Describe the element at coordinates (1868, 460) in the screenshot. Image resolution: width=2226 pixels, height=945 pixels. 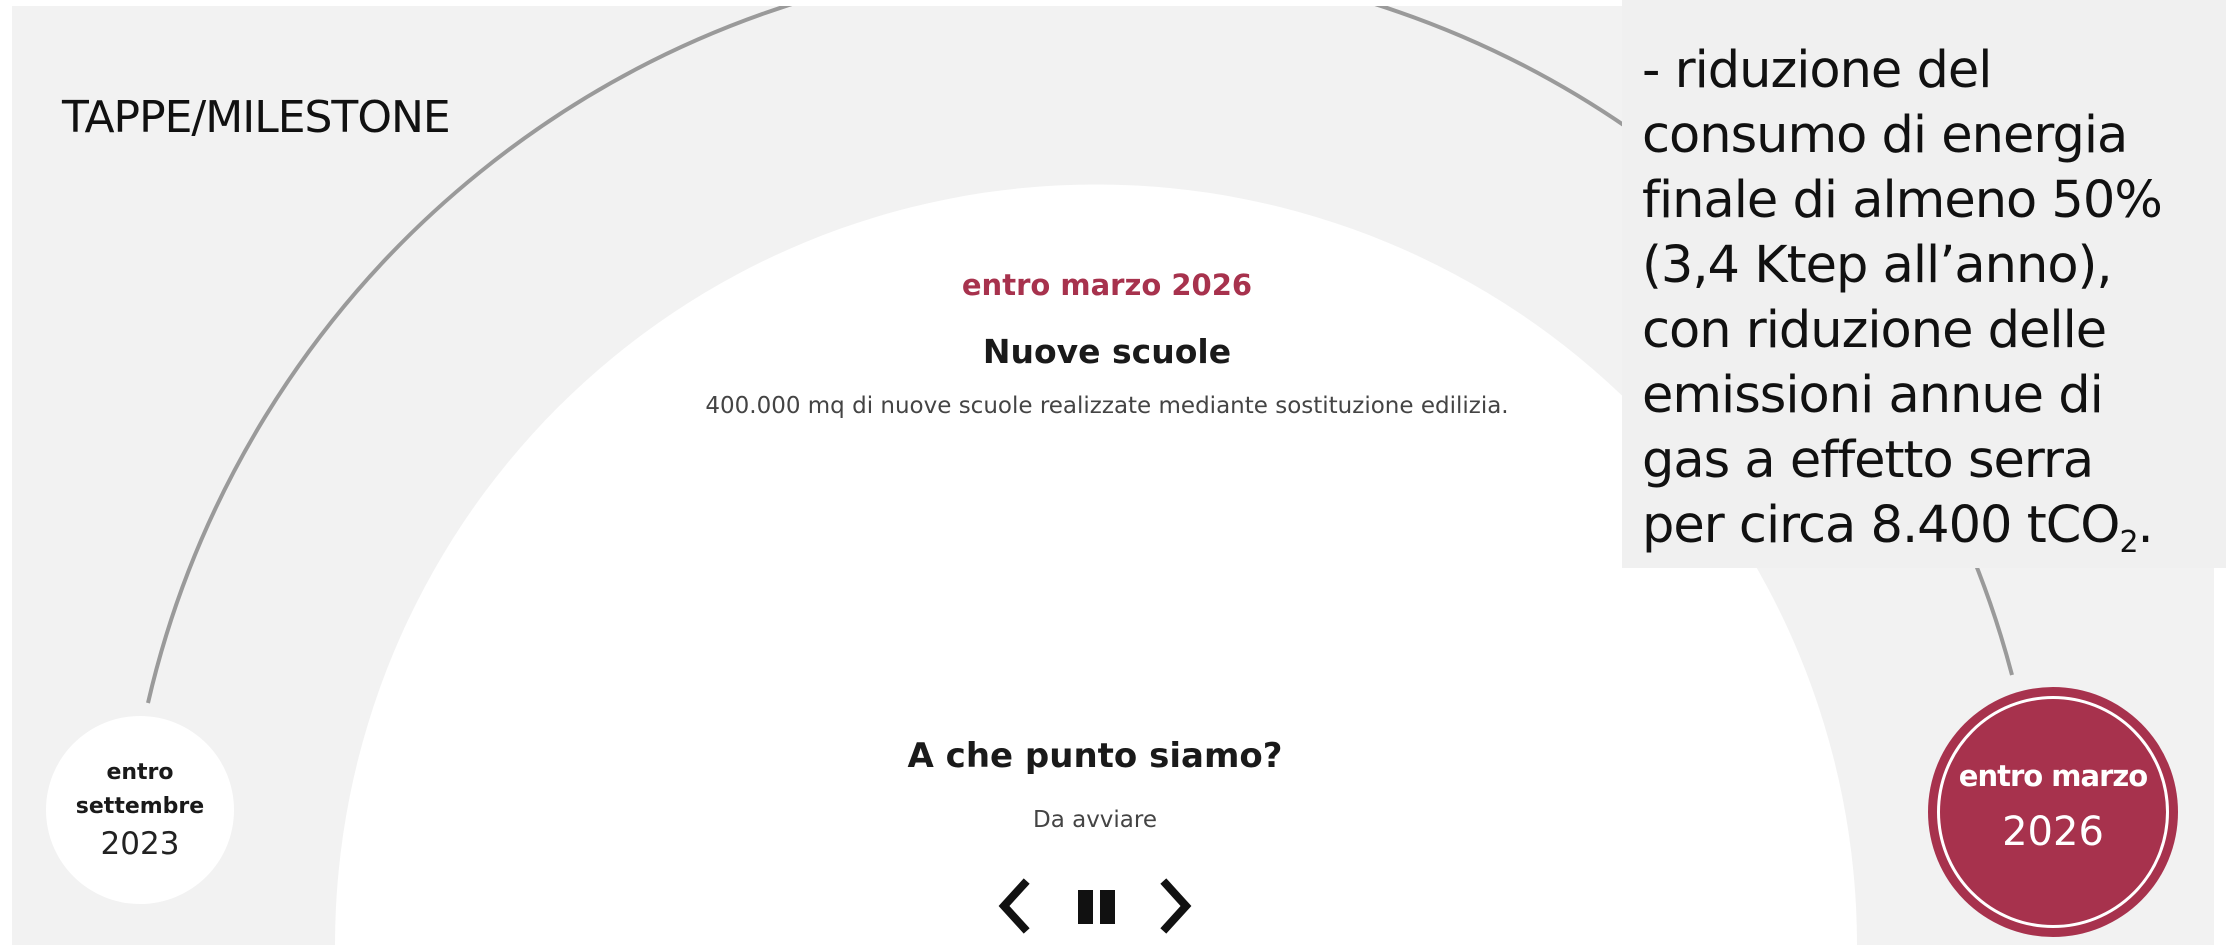
I see `overlay-line: gas a effetto serra` at that location.